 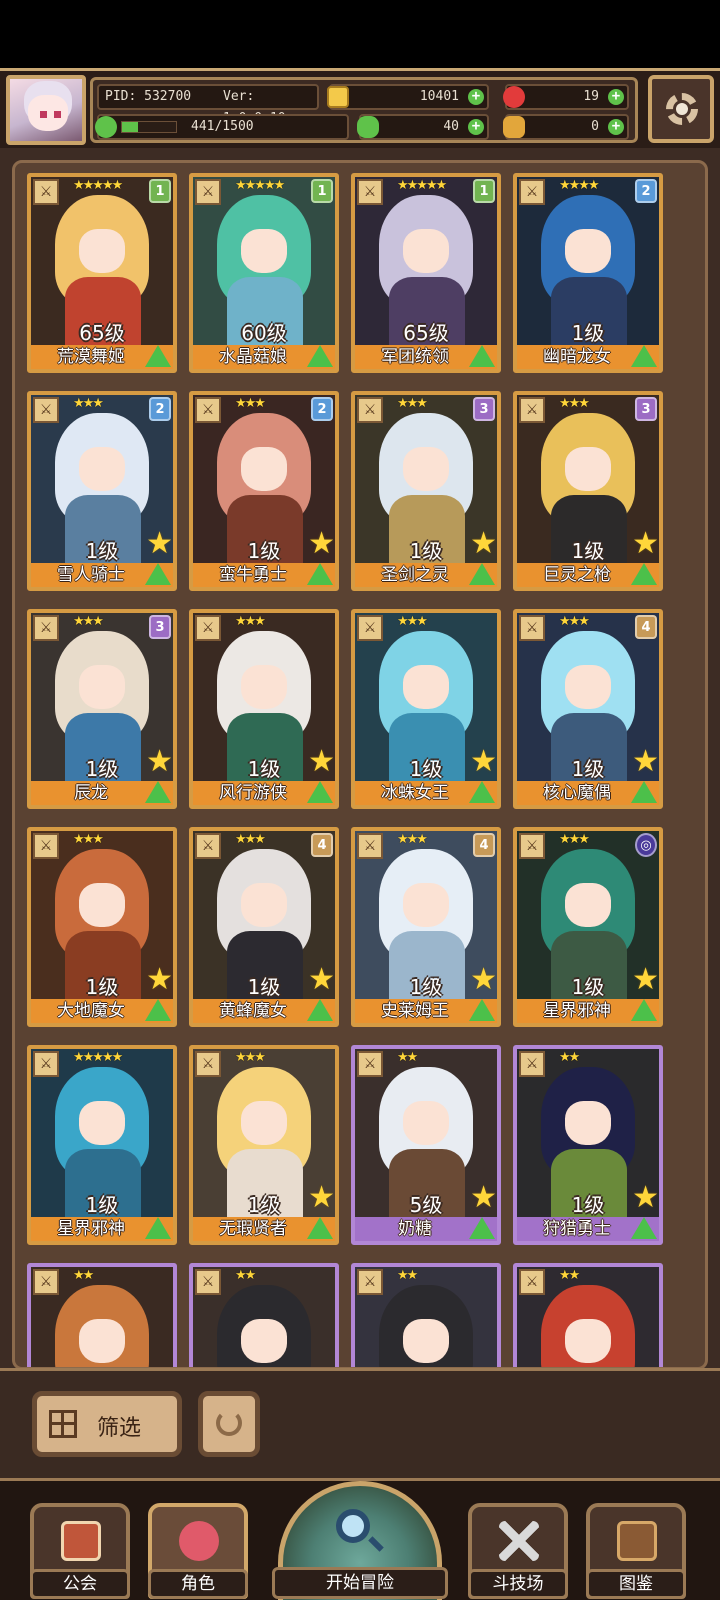 I want to click on character-card: ⚔ ★★ 5级 ★ 奶糖, so click(x=426, y=1145).